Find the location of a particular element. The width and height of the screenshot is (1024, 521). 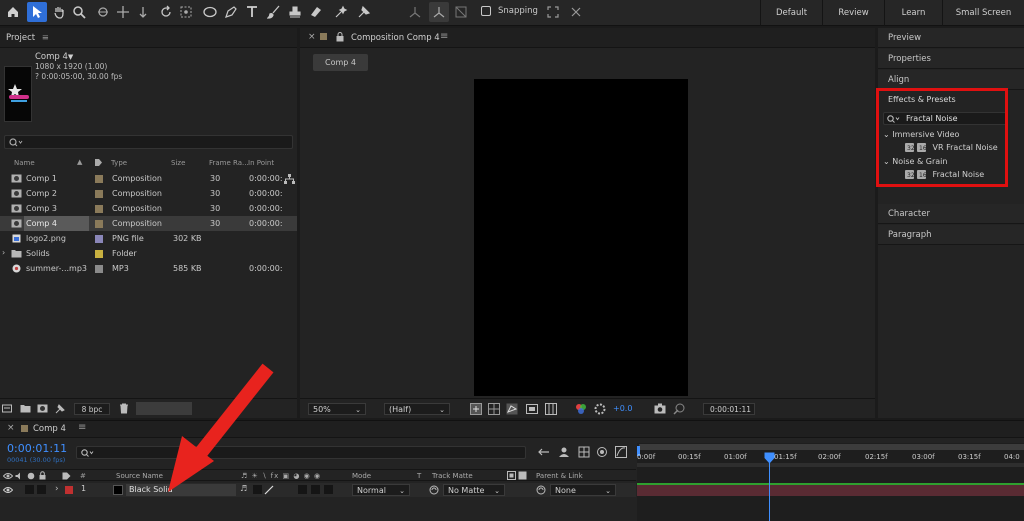

chevron-down-icon: ▼ is located at coordinates (70, 57).